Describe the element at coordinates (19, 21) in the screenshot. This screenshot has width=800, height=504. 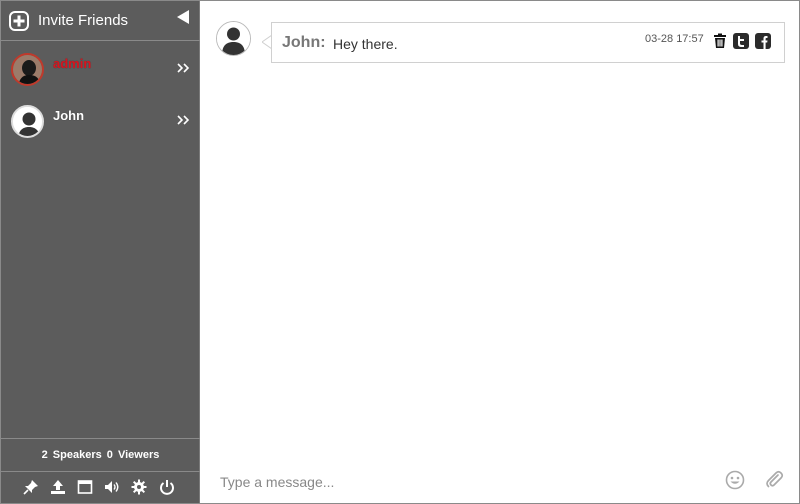
I see `plus-square-icon` at that location.